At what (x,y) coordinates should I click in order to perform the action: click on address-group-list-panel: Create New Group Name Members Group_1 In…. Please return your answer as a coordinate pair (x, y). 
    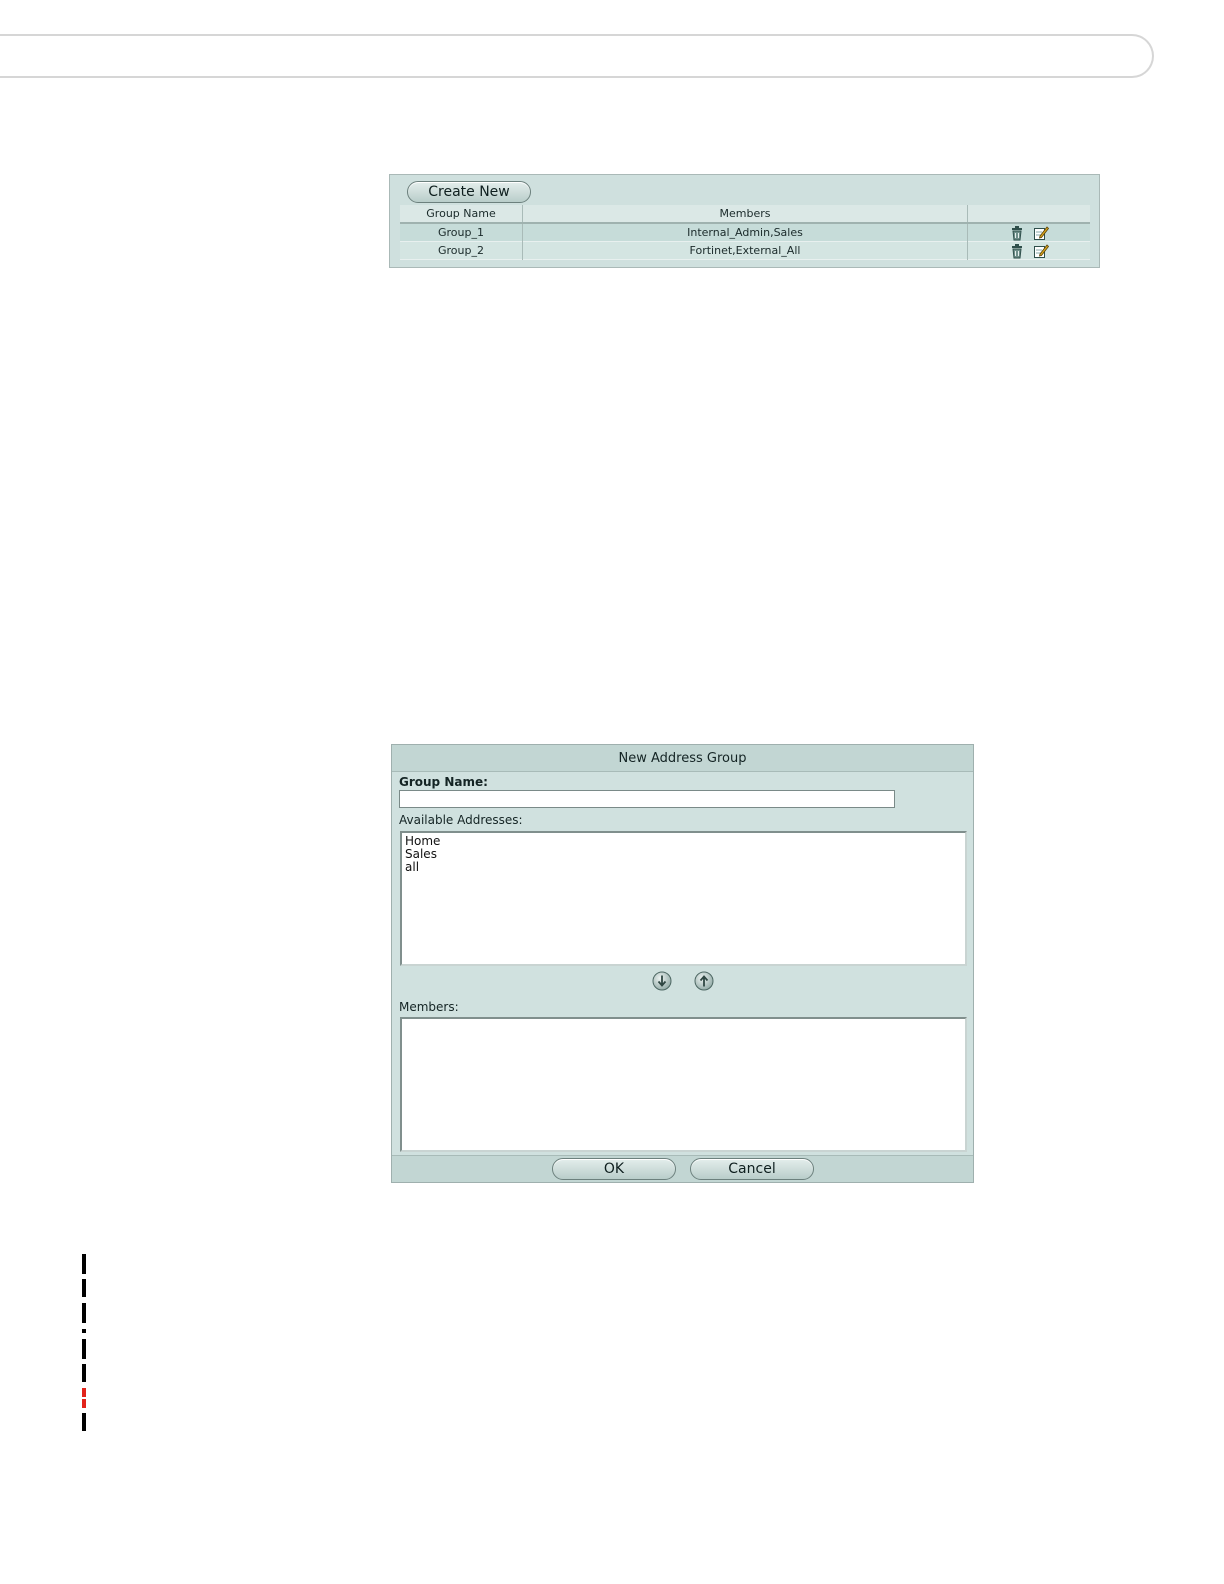
    Looking at the image, I should click on (744, 221).